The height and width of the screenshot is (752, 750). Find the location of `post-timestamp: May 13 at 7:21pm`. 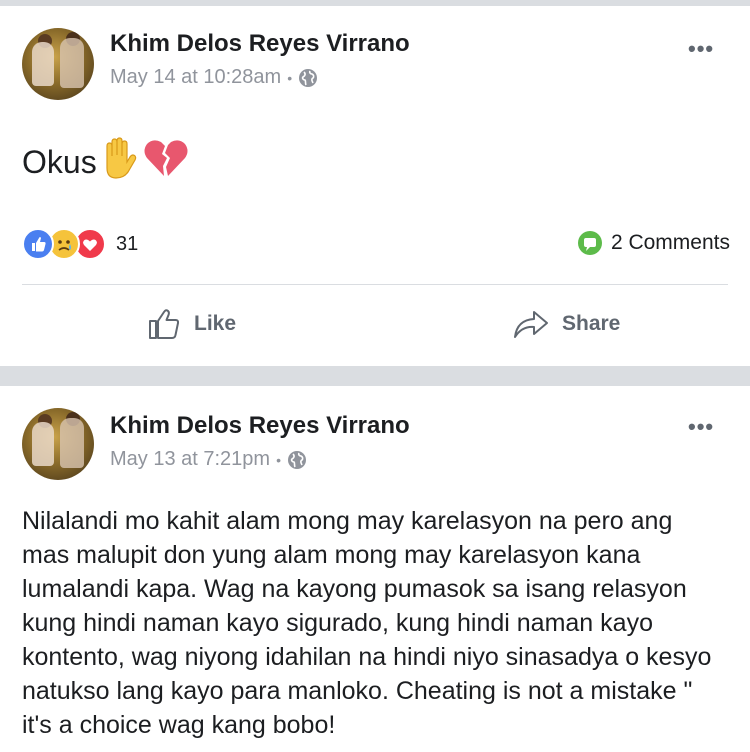

post-timestamp: May 13 at 7:21pm is located at coordinates (190, 459).